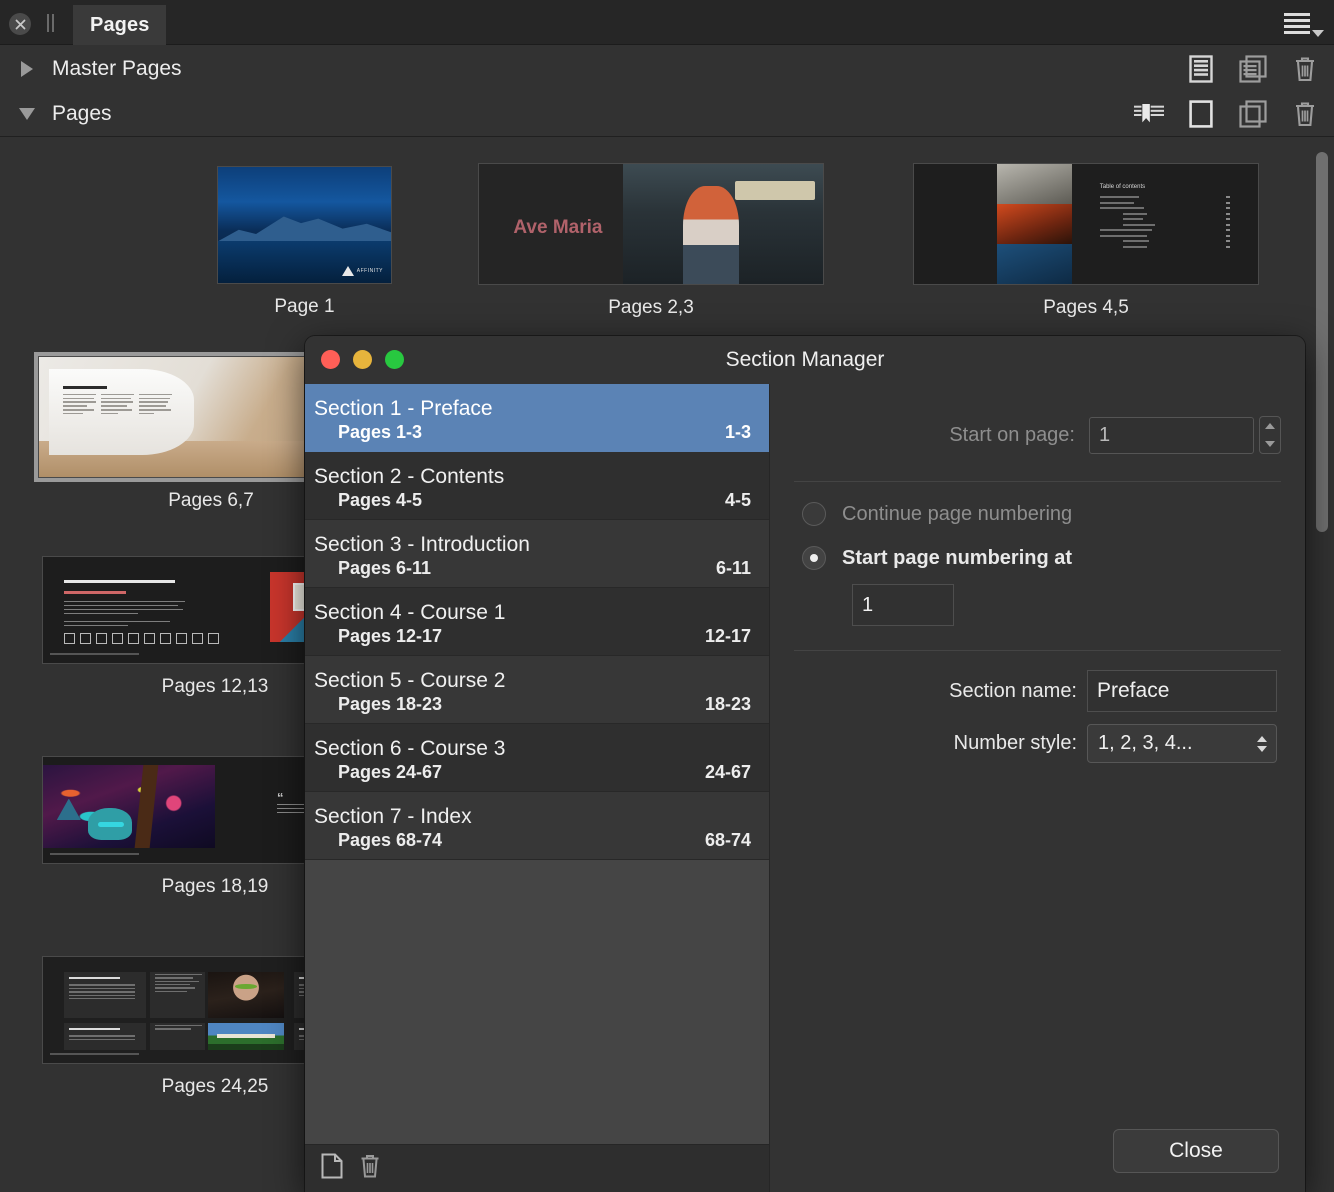  I want to click on continue-numbering-radio-row: Continue page numbering, so click(937, 514).